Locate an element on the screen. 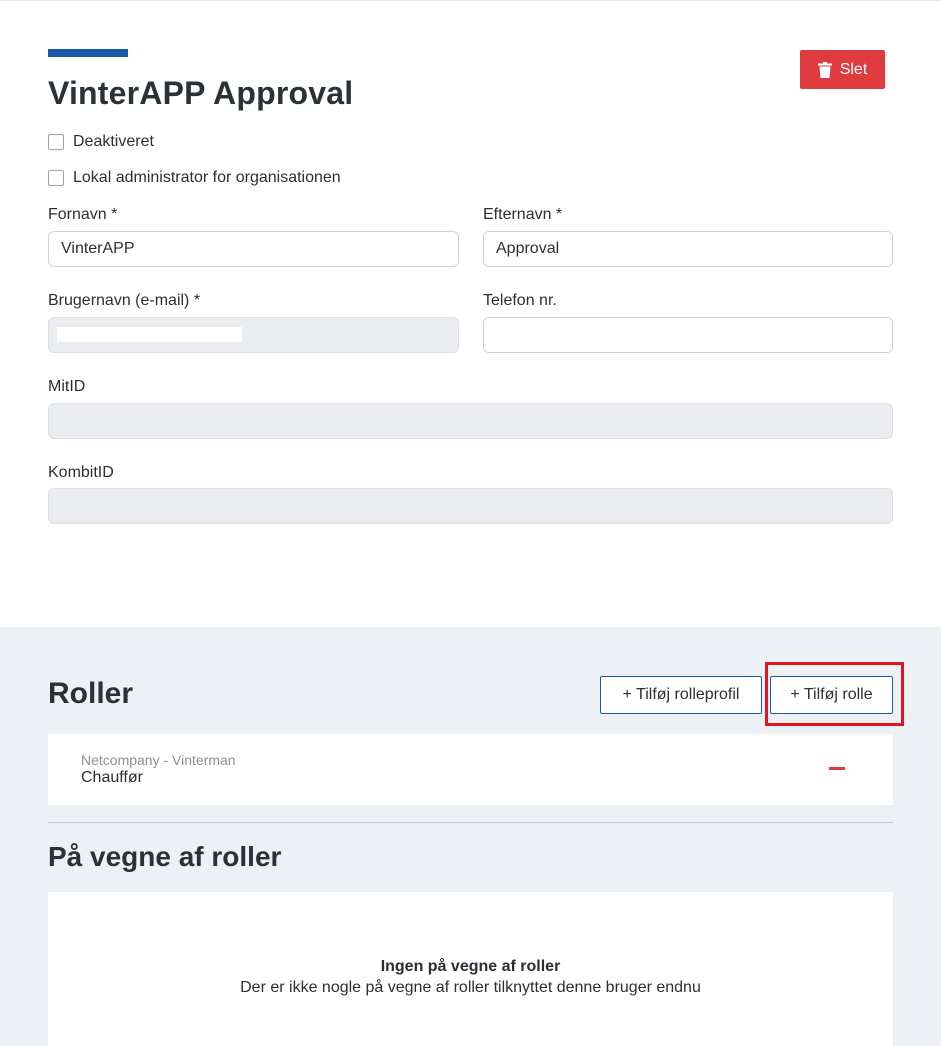 The image size is (941, 1046). delete-button-label: Slet is located at coordinates (853, 69).